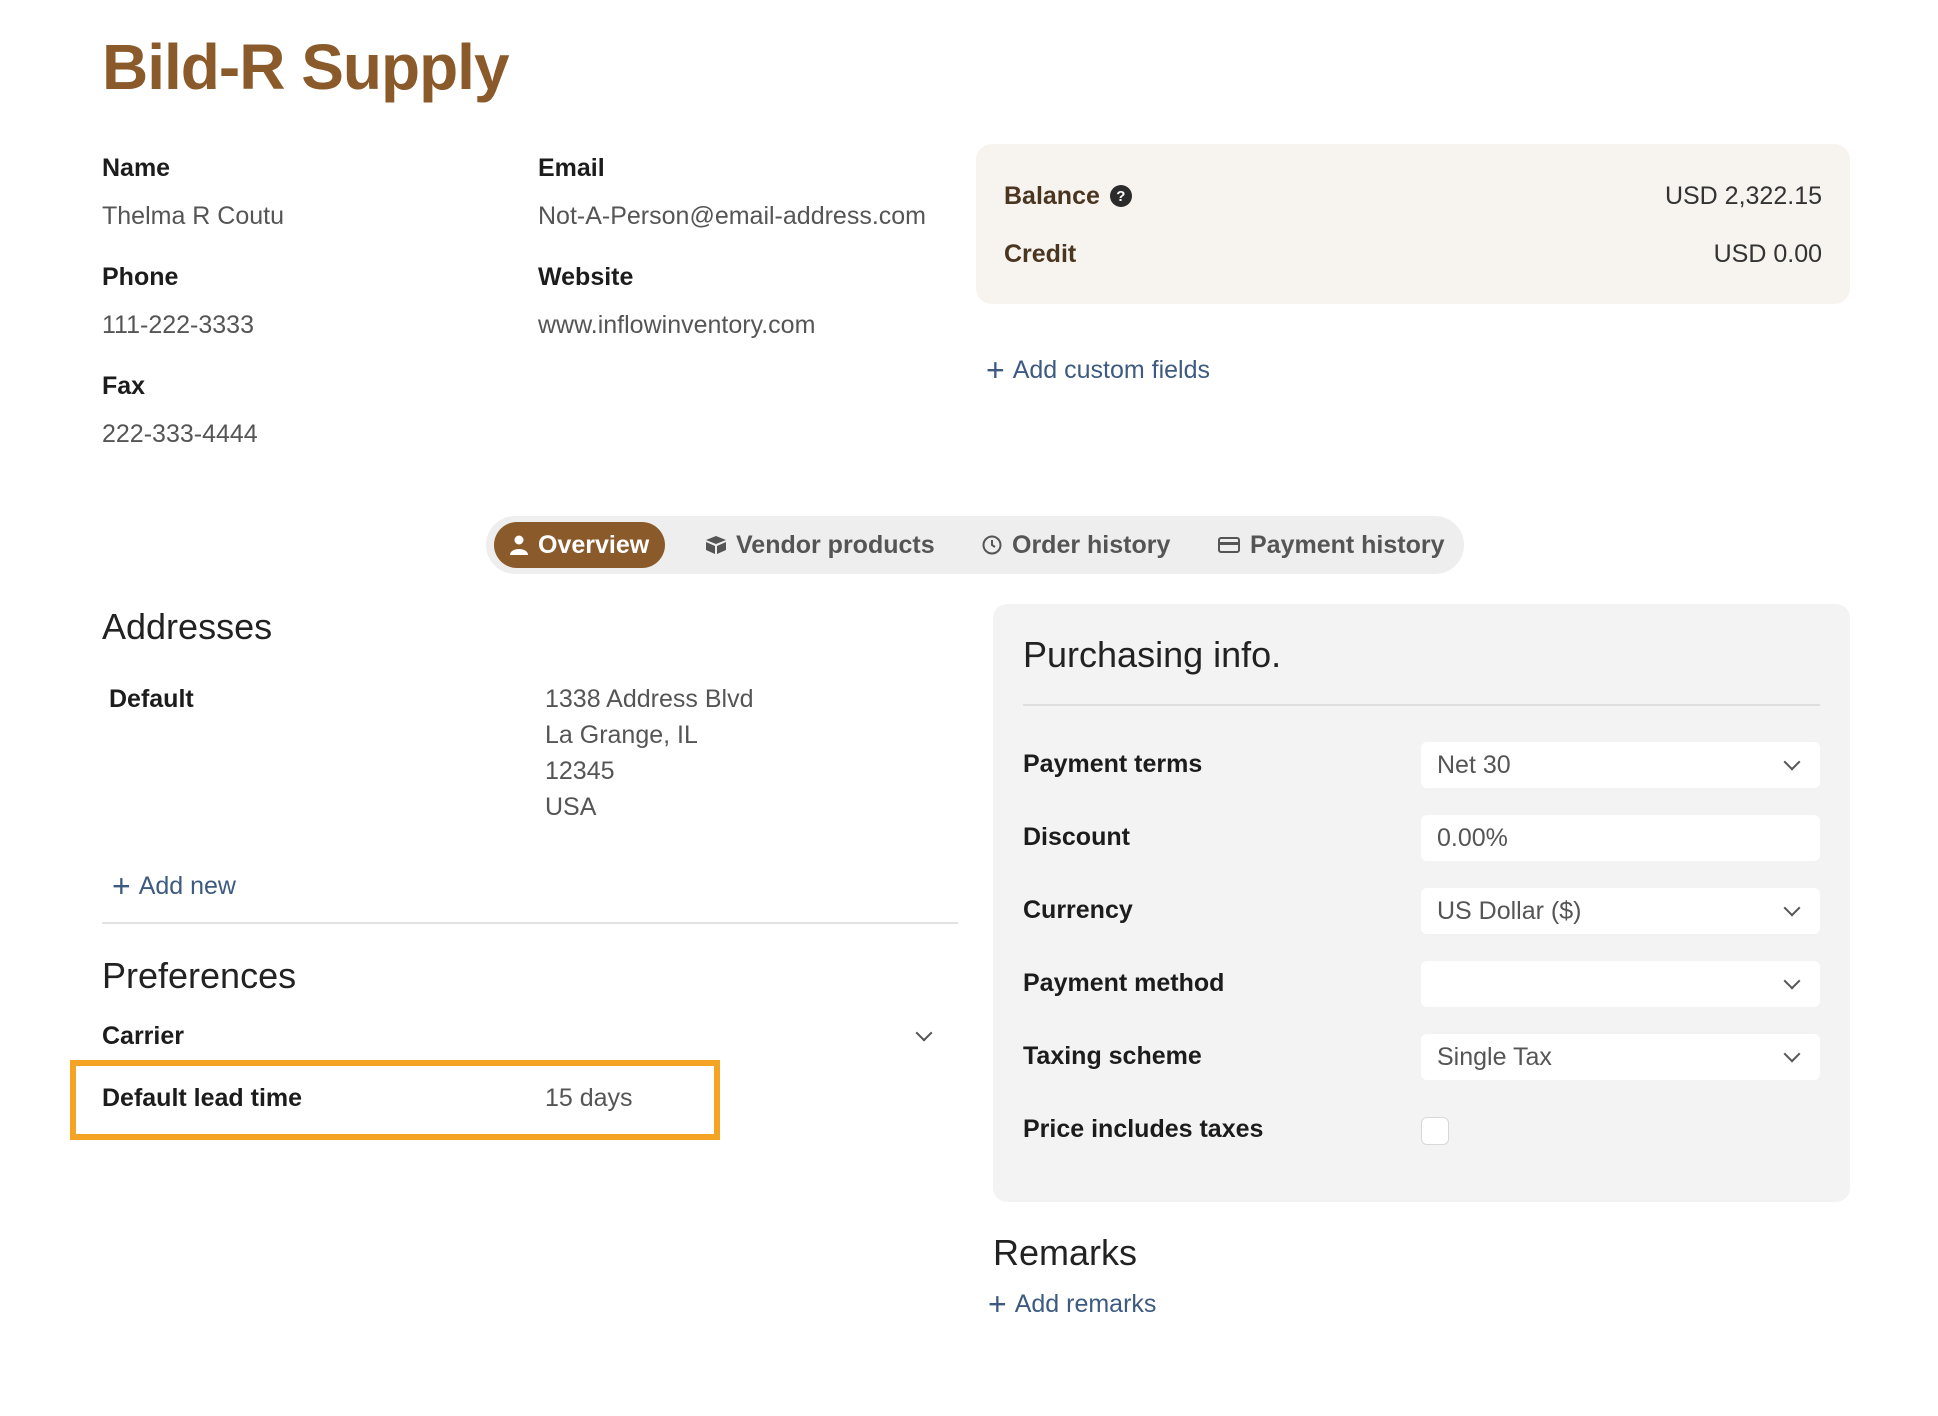 Image resolution: width=1938 pixels, height=1416 pixels. Describe the element at coordinates (586, 277) in the screenshot. I see `website-label: Website` at that location.